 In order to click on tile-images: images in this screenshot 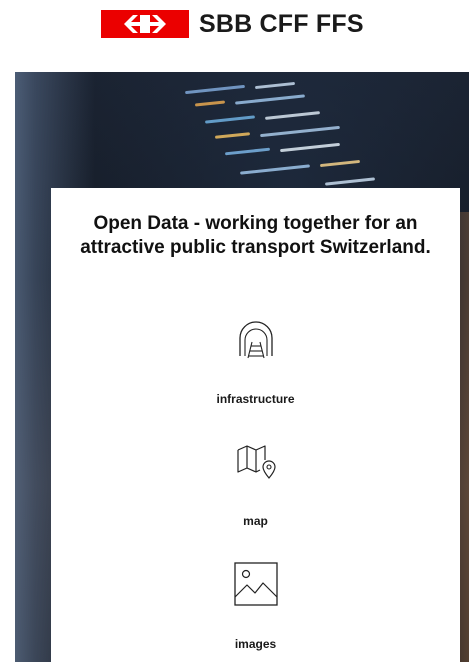, I will do `click(255, 606)`.